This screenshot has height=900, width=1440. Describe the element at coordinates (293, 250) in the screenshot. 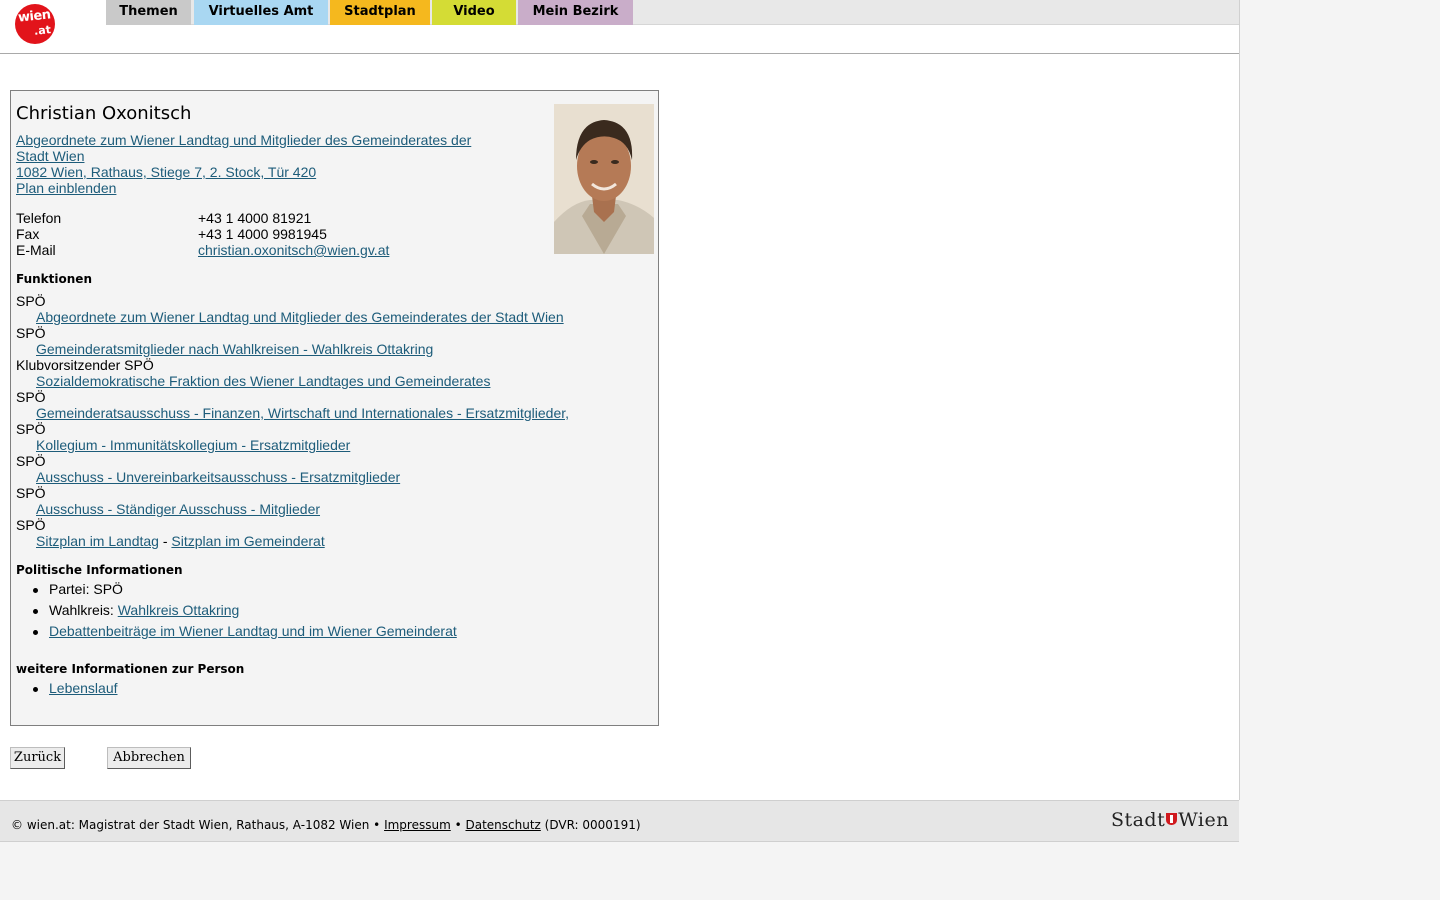

I see `email-link: christian.oxonitsch@wien.gv.at` at that location.